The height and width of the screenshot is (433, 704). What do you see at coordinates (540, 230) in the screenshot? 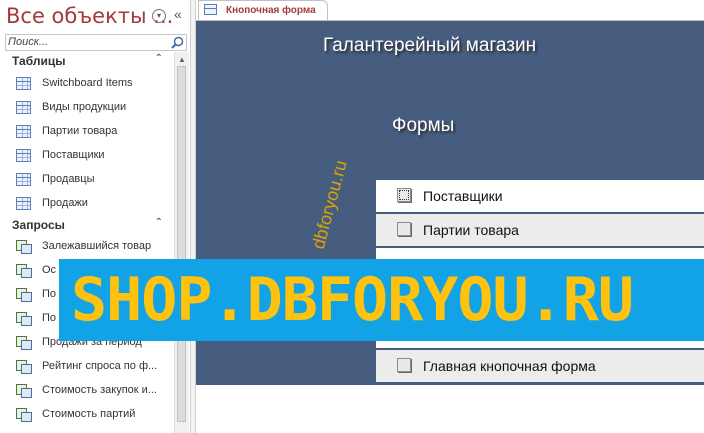
I see `switchboard-item-batches: Партии товара` at bounding box center [540, 230].